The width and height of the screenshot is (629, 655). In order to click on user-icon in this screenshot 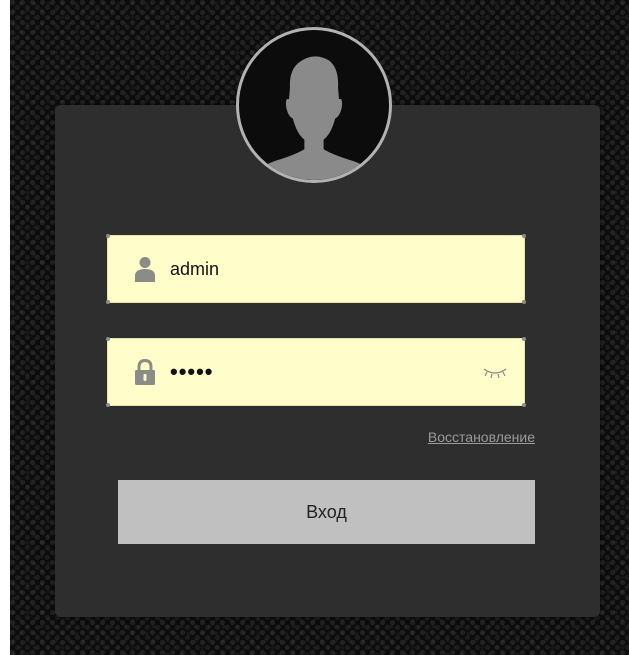, I will do `click(145, 269)`.